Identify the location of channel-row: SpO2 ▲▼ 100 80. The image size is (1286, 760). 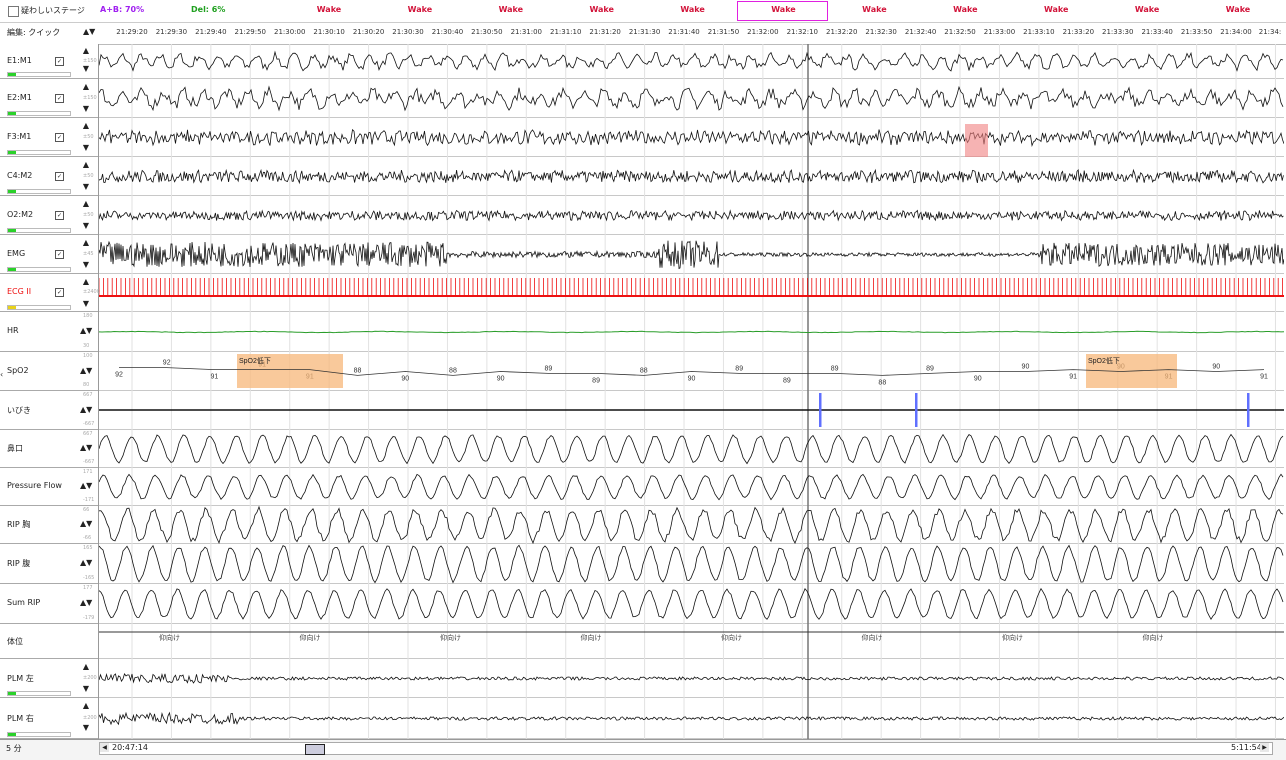
(49, 371).